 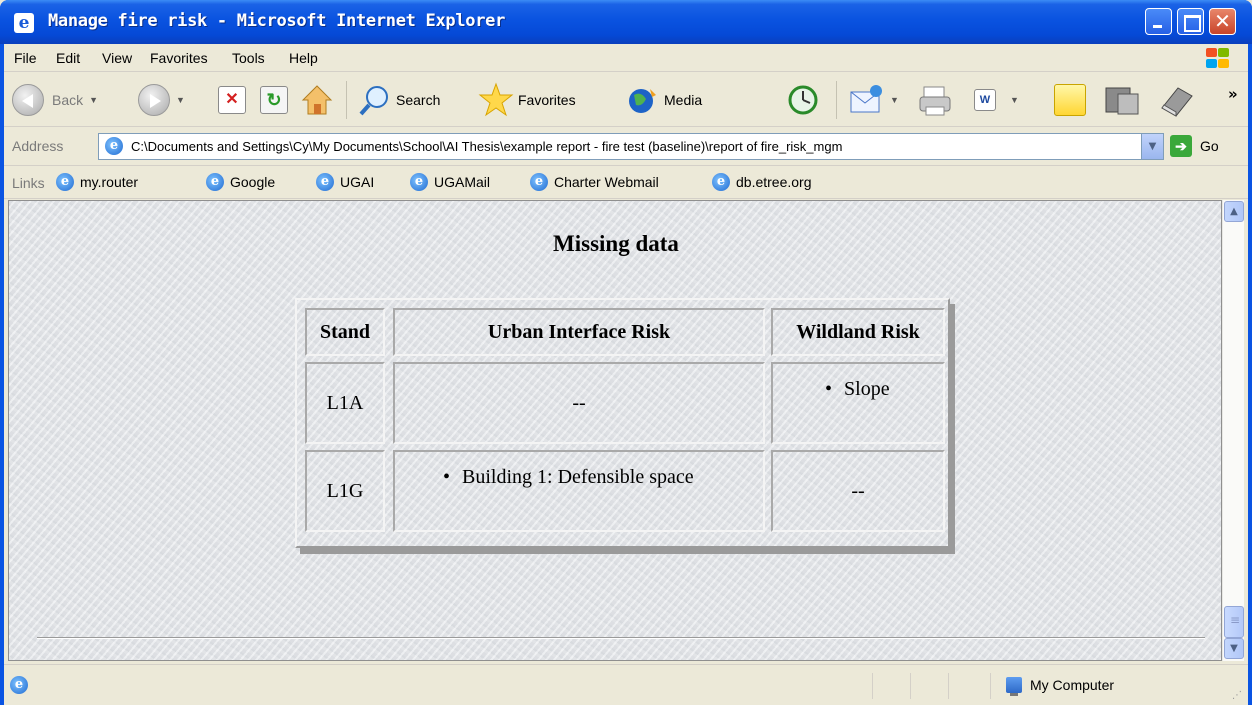 I want to click on menu-help: Help, so click(x=303, y=58).